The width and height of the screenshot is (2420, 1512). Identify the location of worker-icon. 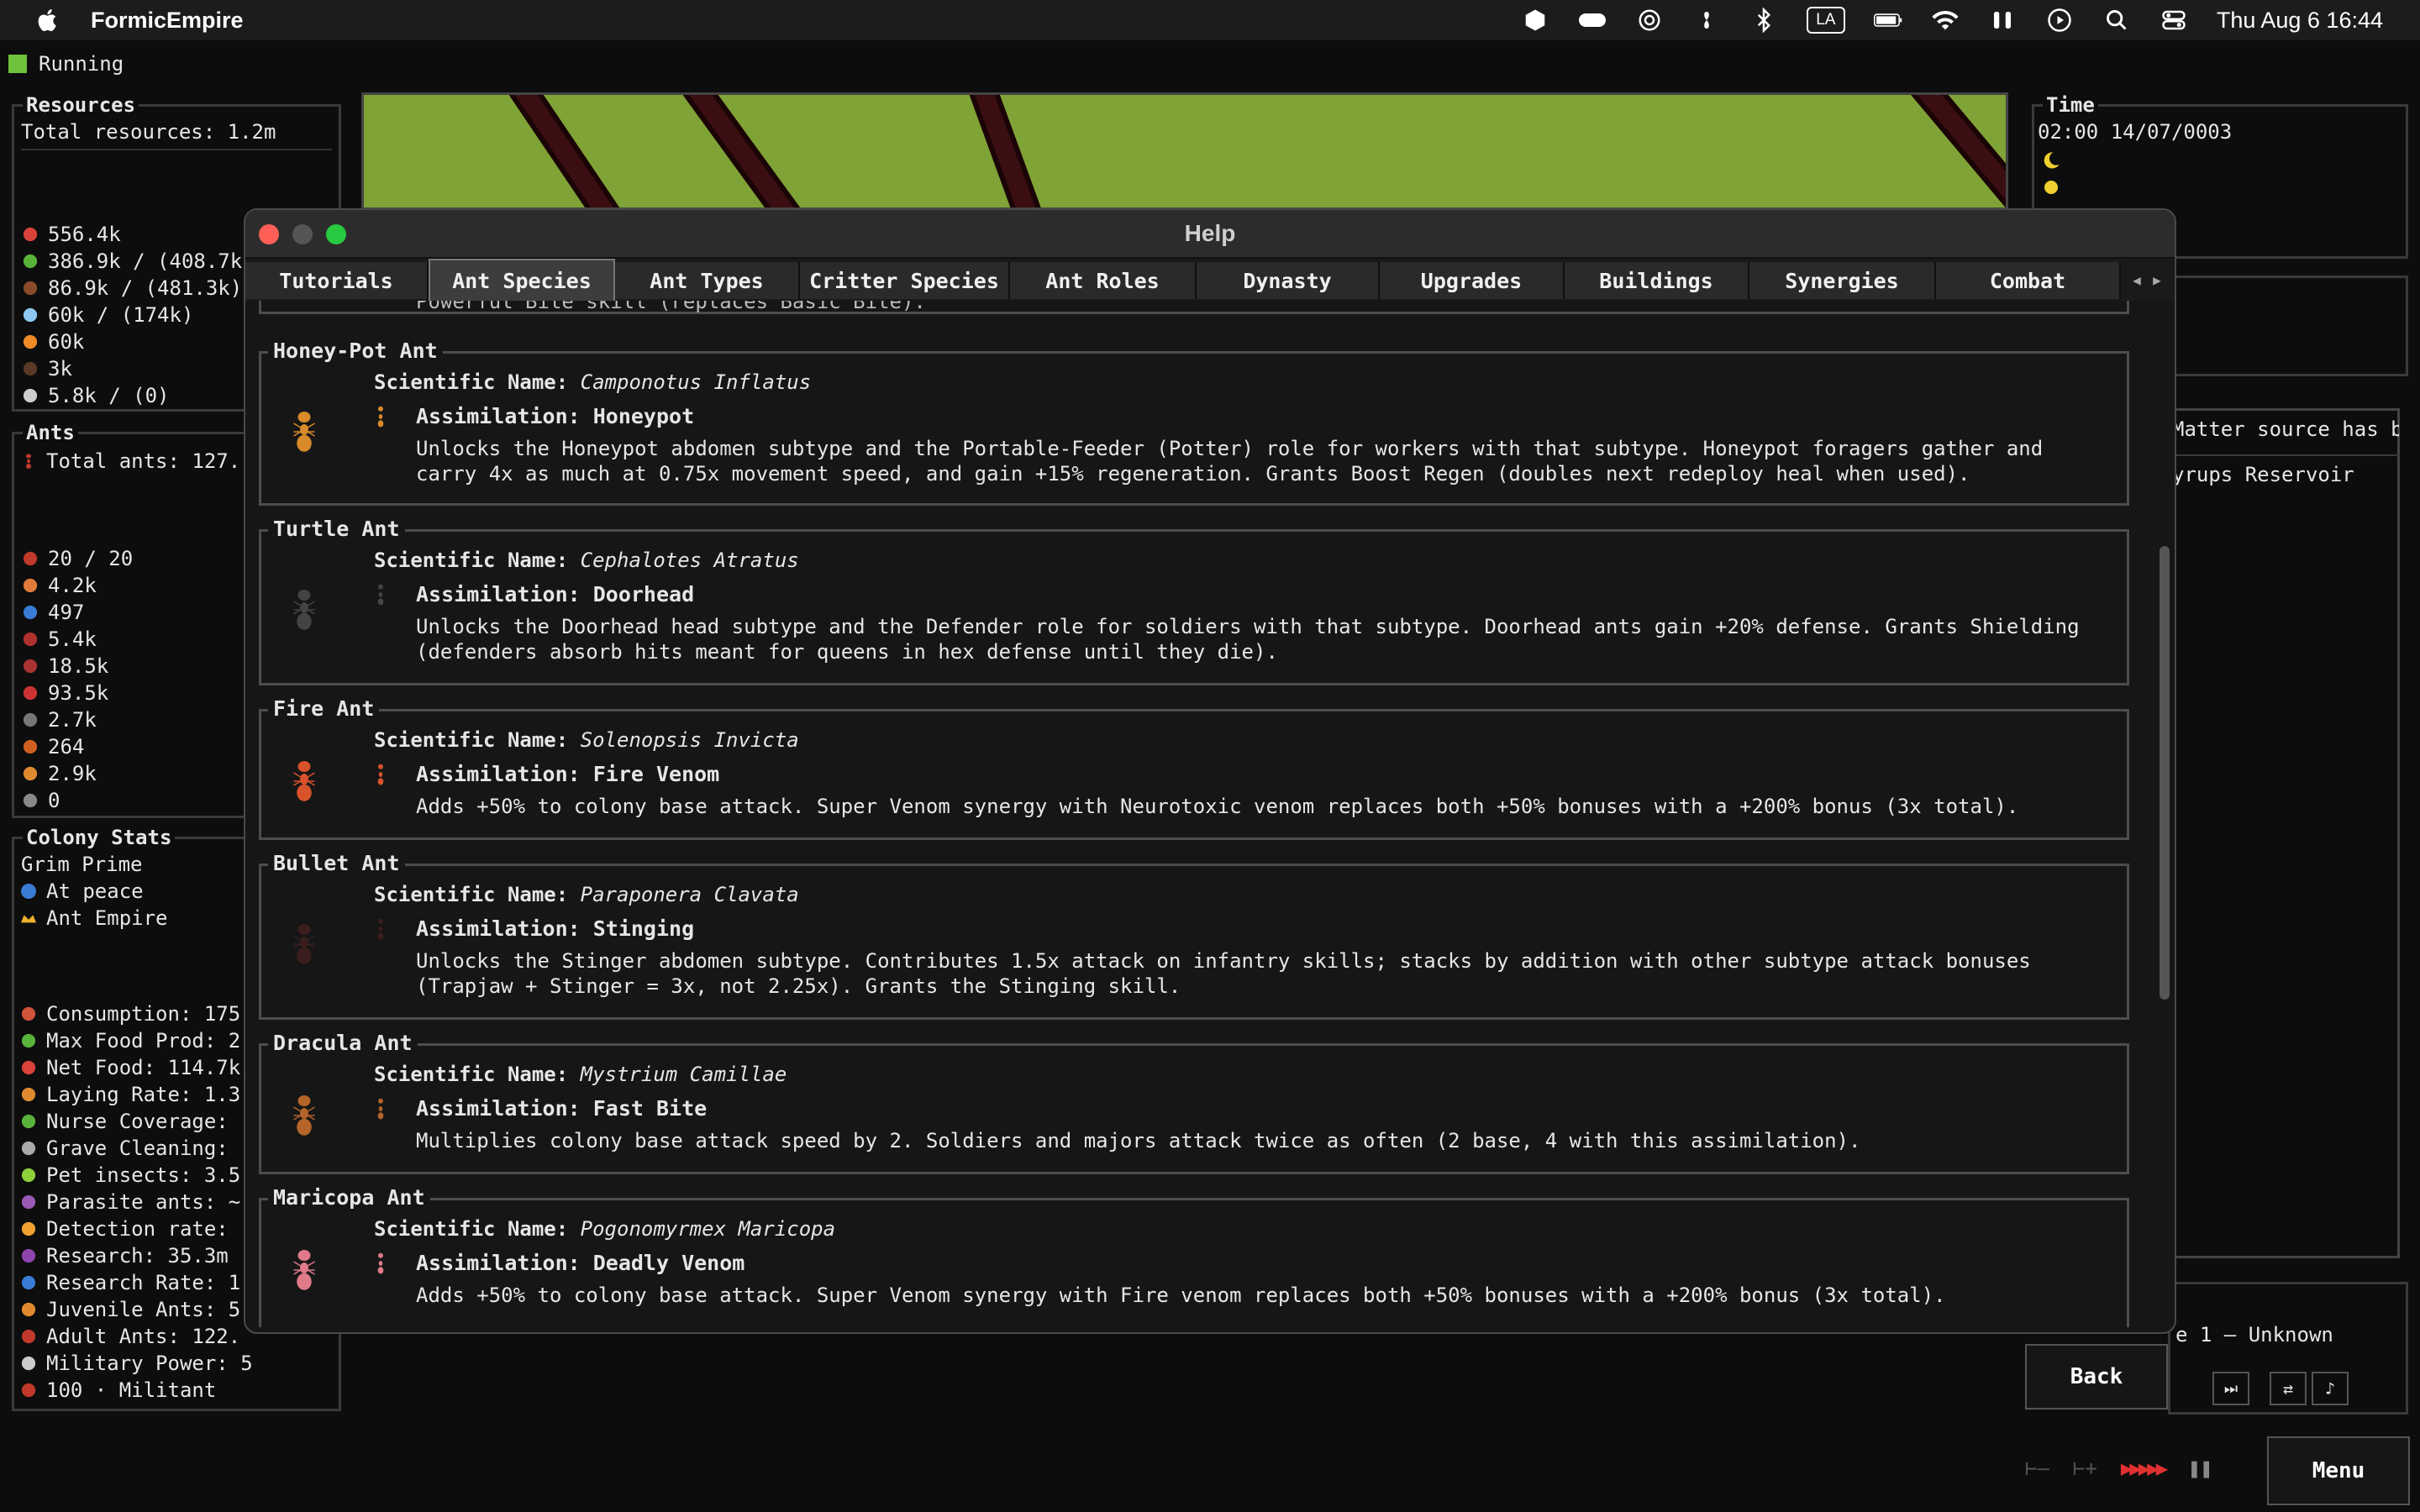
(30, 585).